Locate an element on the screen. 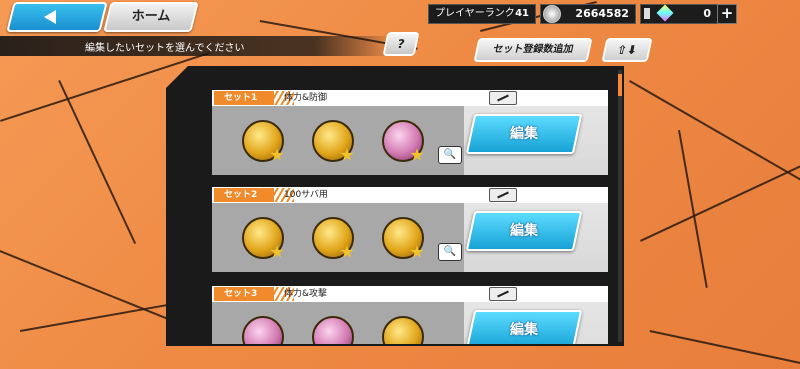  gem-value: 0 is located at coordinates (707, 13).